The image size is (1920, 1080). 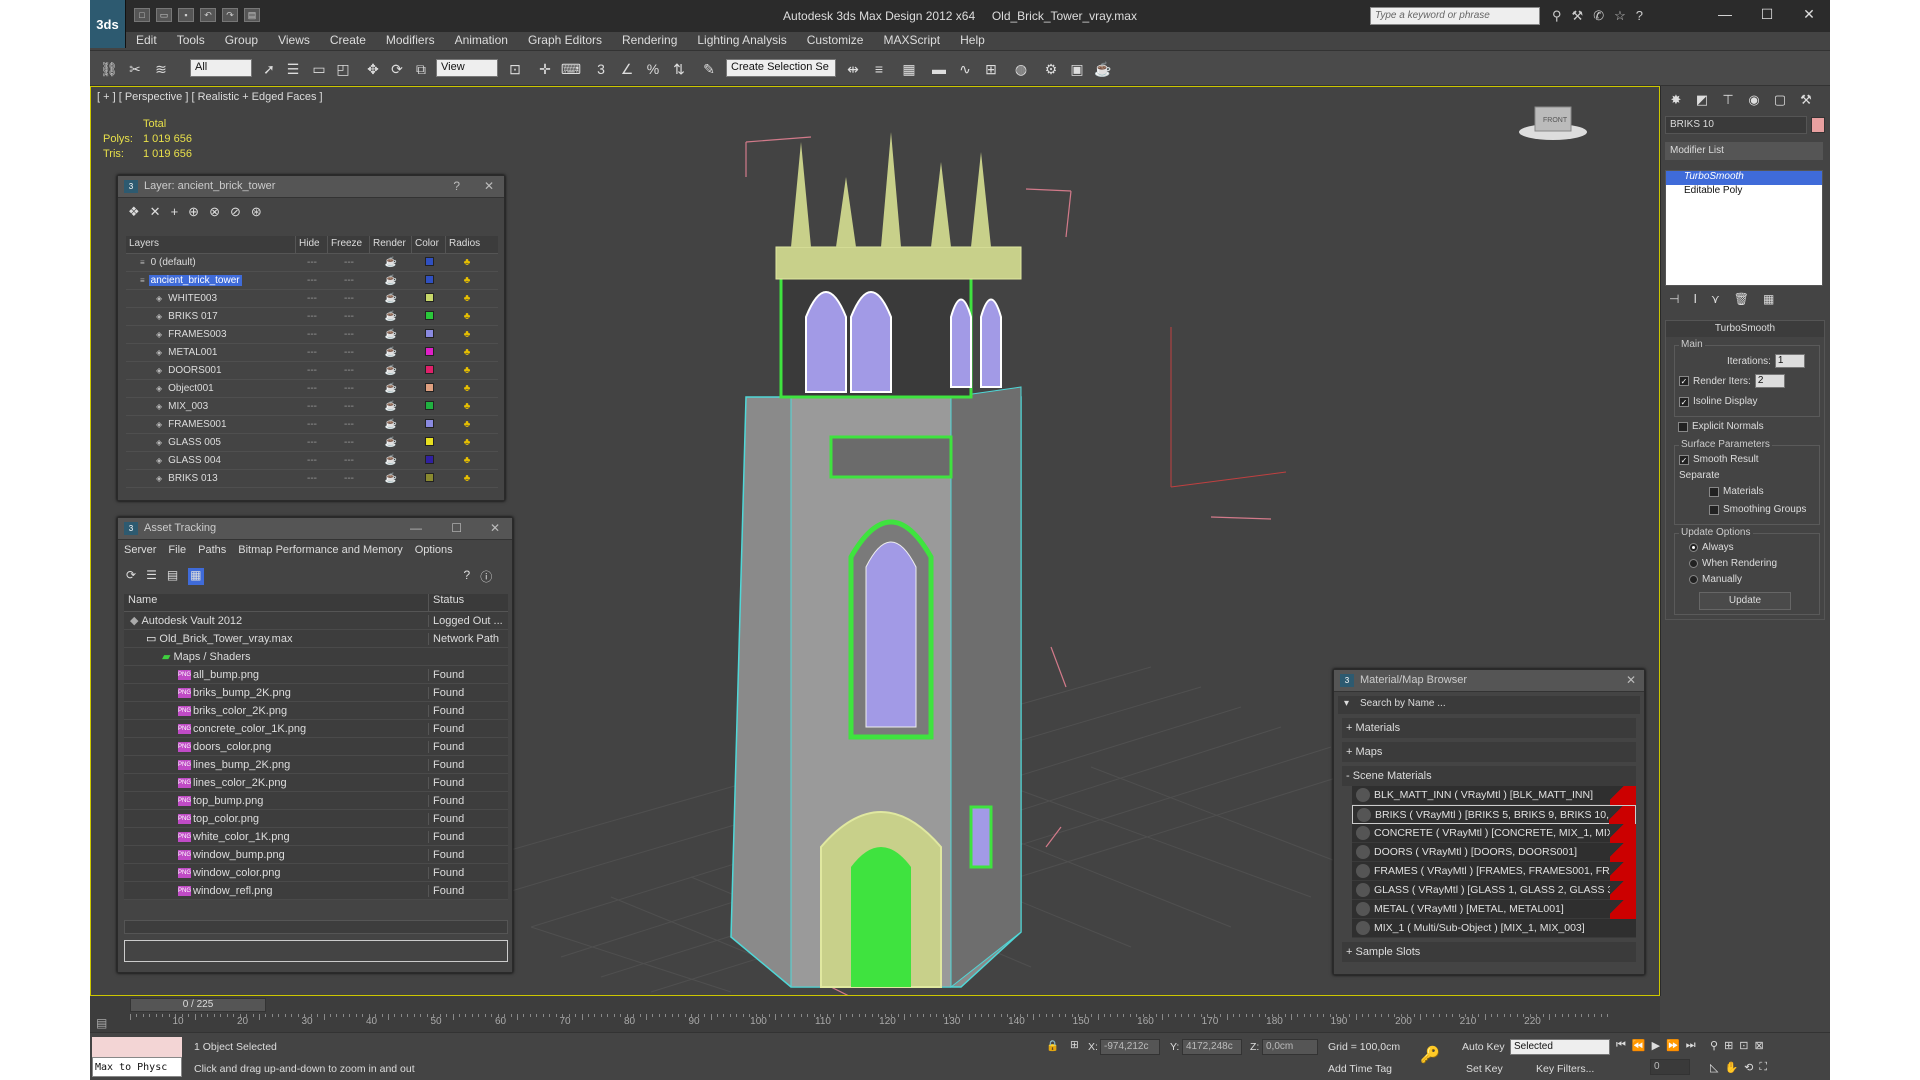 I want to click on scene-material-item: BLK_MATT_INN ( VRayMtl ) [BLK_MATT_INN], so click(x=1494, y=795).